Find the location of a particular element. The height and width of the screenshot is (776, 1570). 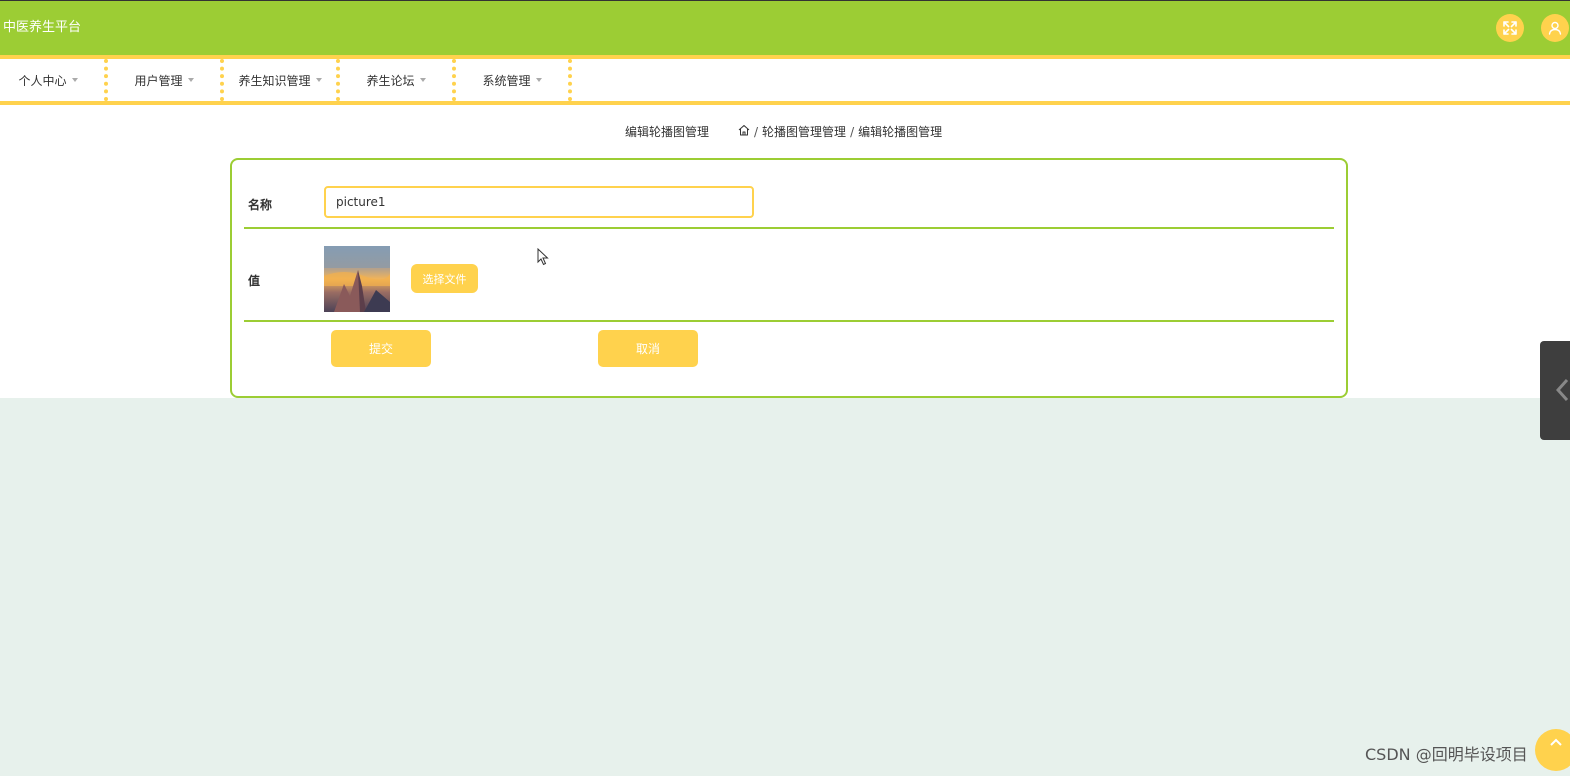

fullscreen-button is located at coordinates (1510, 28).